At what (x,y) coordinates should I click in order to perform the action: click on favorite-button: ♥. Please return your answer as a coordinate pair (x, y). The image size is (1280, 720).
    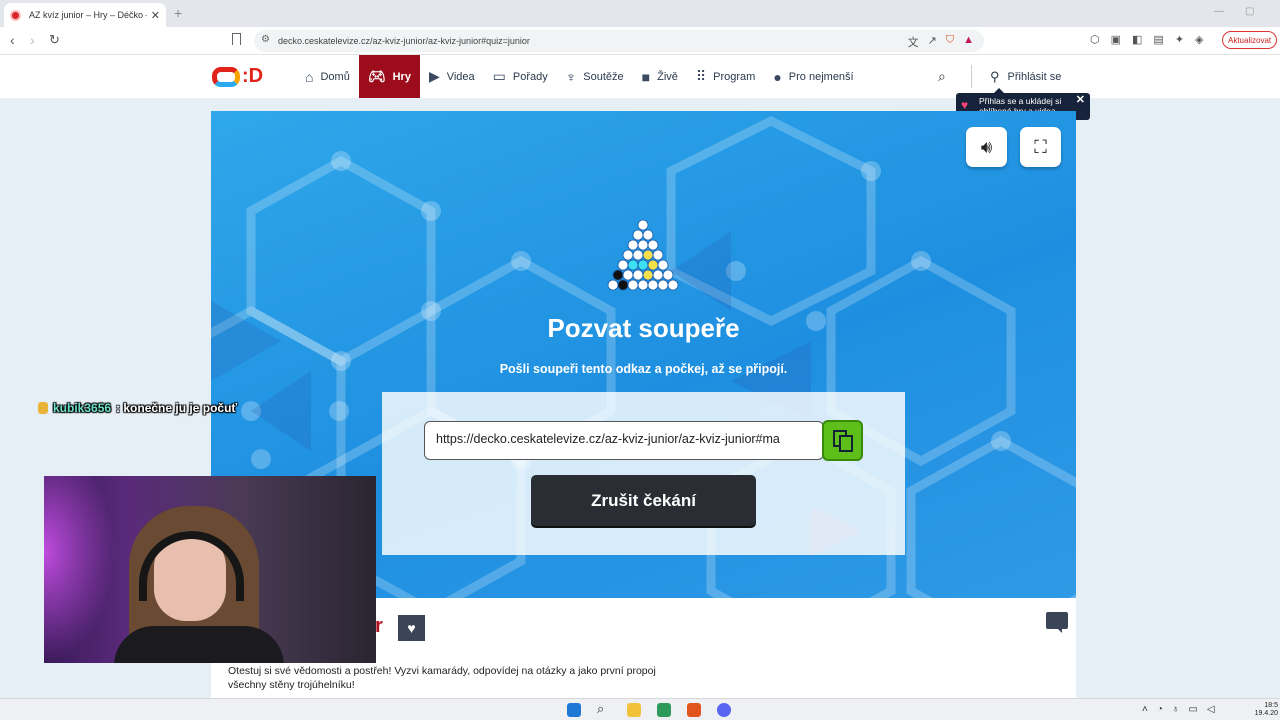
    Looking at the image, I should click on (411, 628).